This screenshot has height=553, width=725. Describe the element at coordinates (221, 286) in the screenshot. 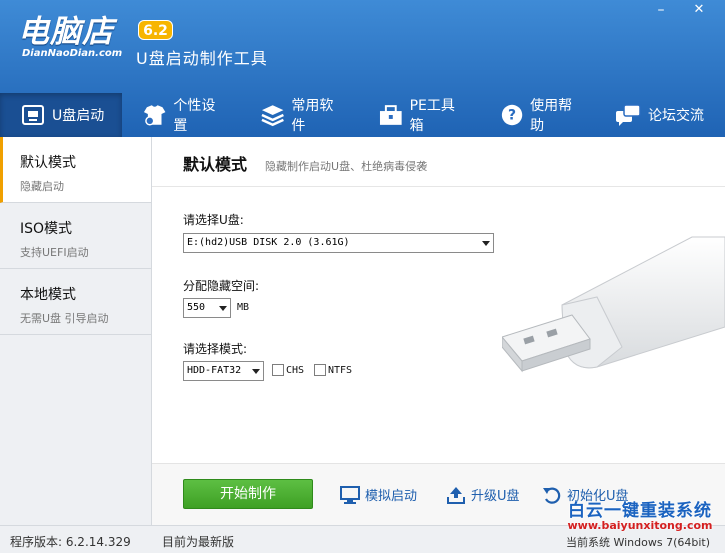

I see `hidden-space-label: 分配隐藏空间:` at that location.